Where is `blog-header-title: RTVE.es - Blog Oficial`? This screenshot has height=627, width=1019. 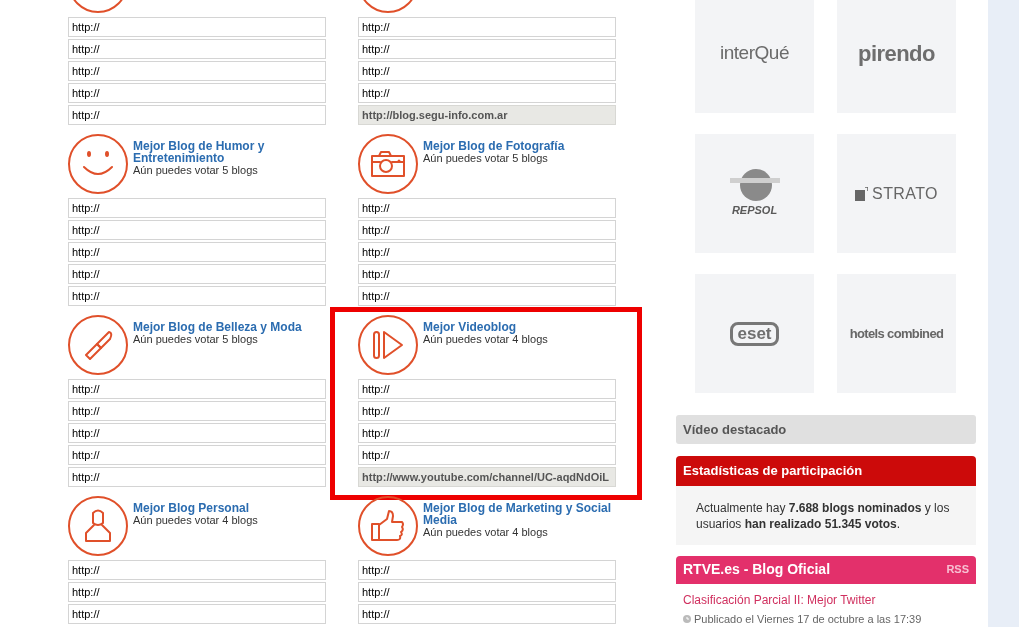 blog-header-title: RTVE.es - Blog Oficial is located at coordinates (757, 570).